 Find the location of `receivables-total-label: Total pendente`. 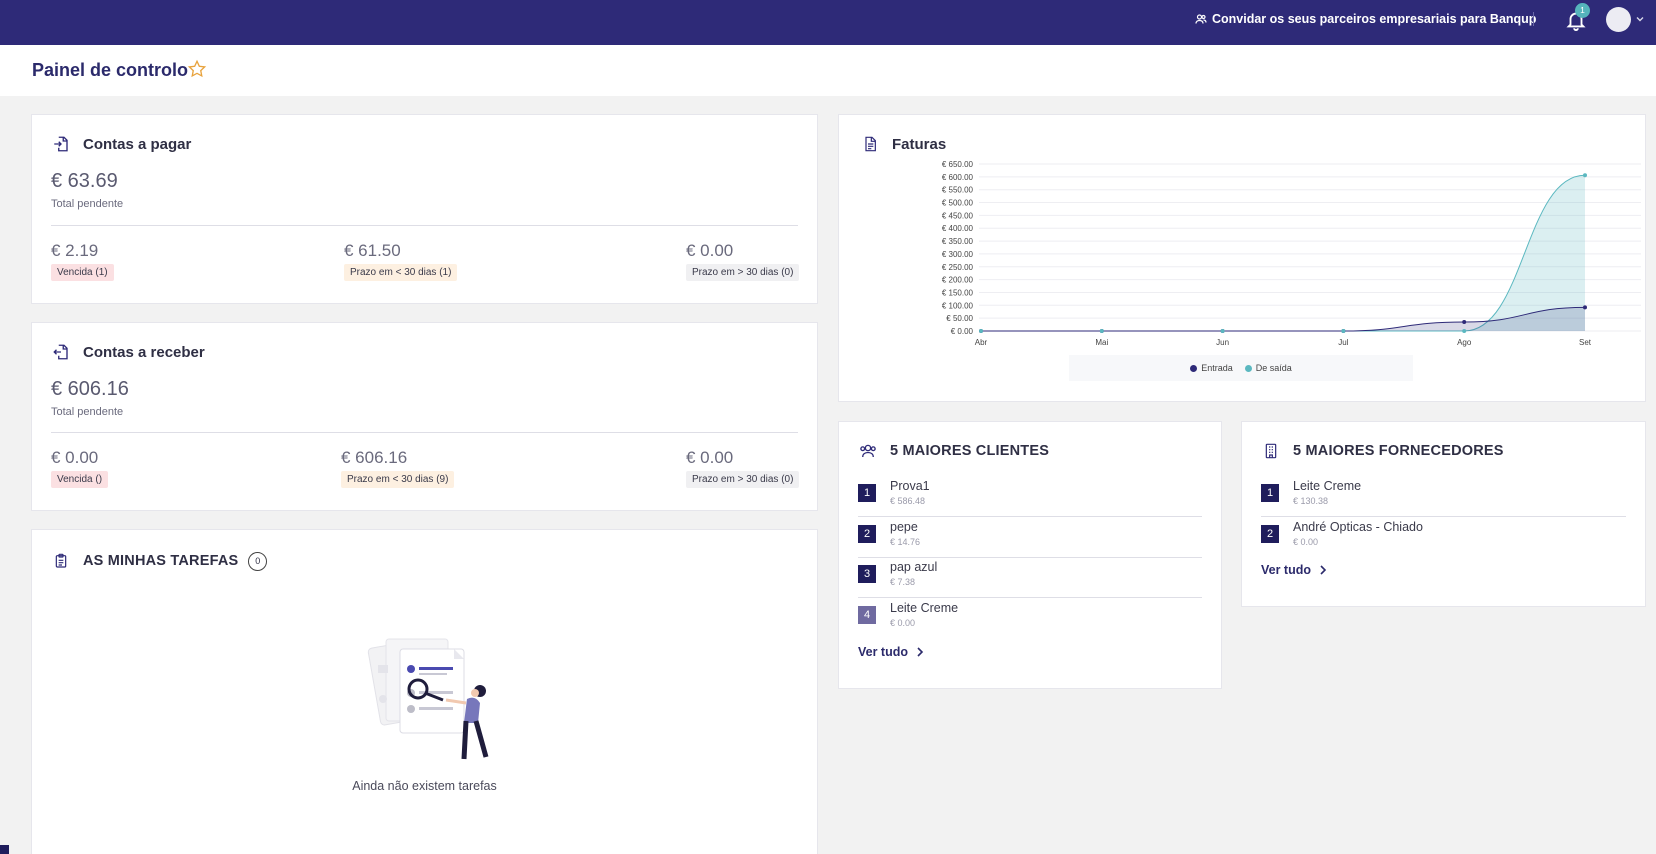

receivables-total-label: Total pendente is located at coordinates (87, 412).